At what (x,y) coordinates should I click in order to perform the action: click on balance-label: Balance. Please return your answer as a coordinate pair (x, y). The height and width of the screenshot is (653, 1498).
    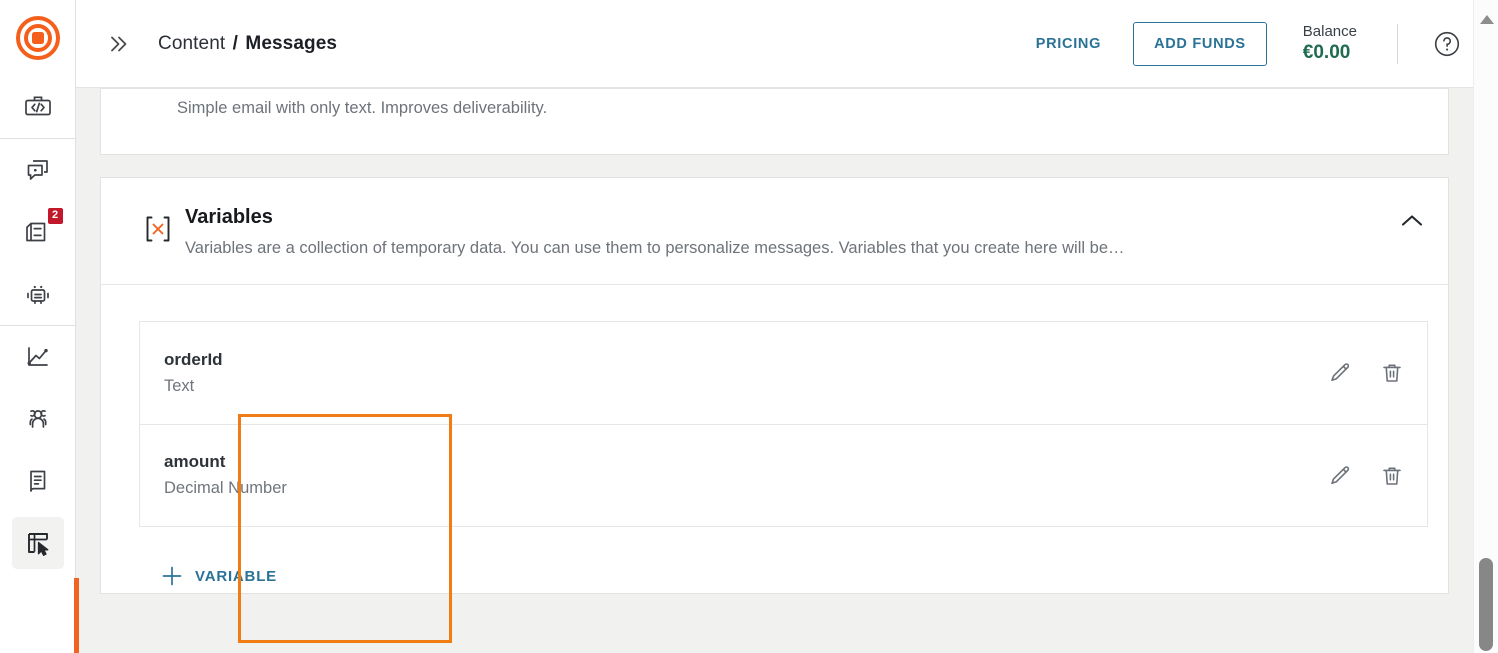
    Looking at the image, I should click on (1329, 31).